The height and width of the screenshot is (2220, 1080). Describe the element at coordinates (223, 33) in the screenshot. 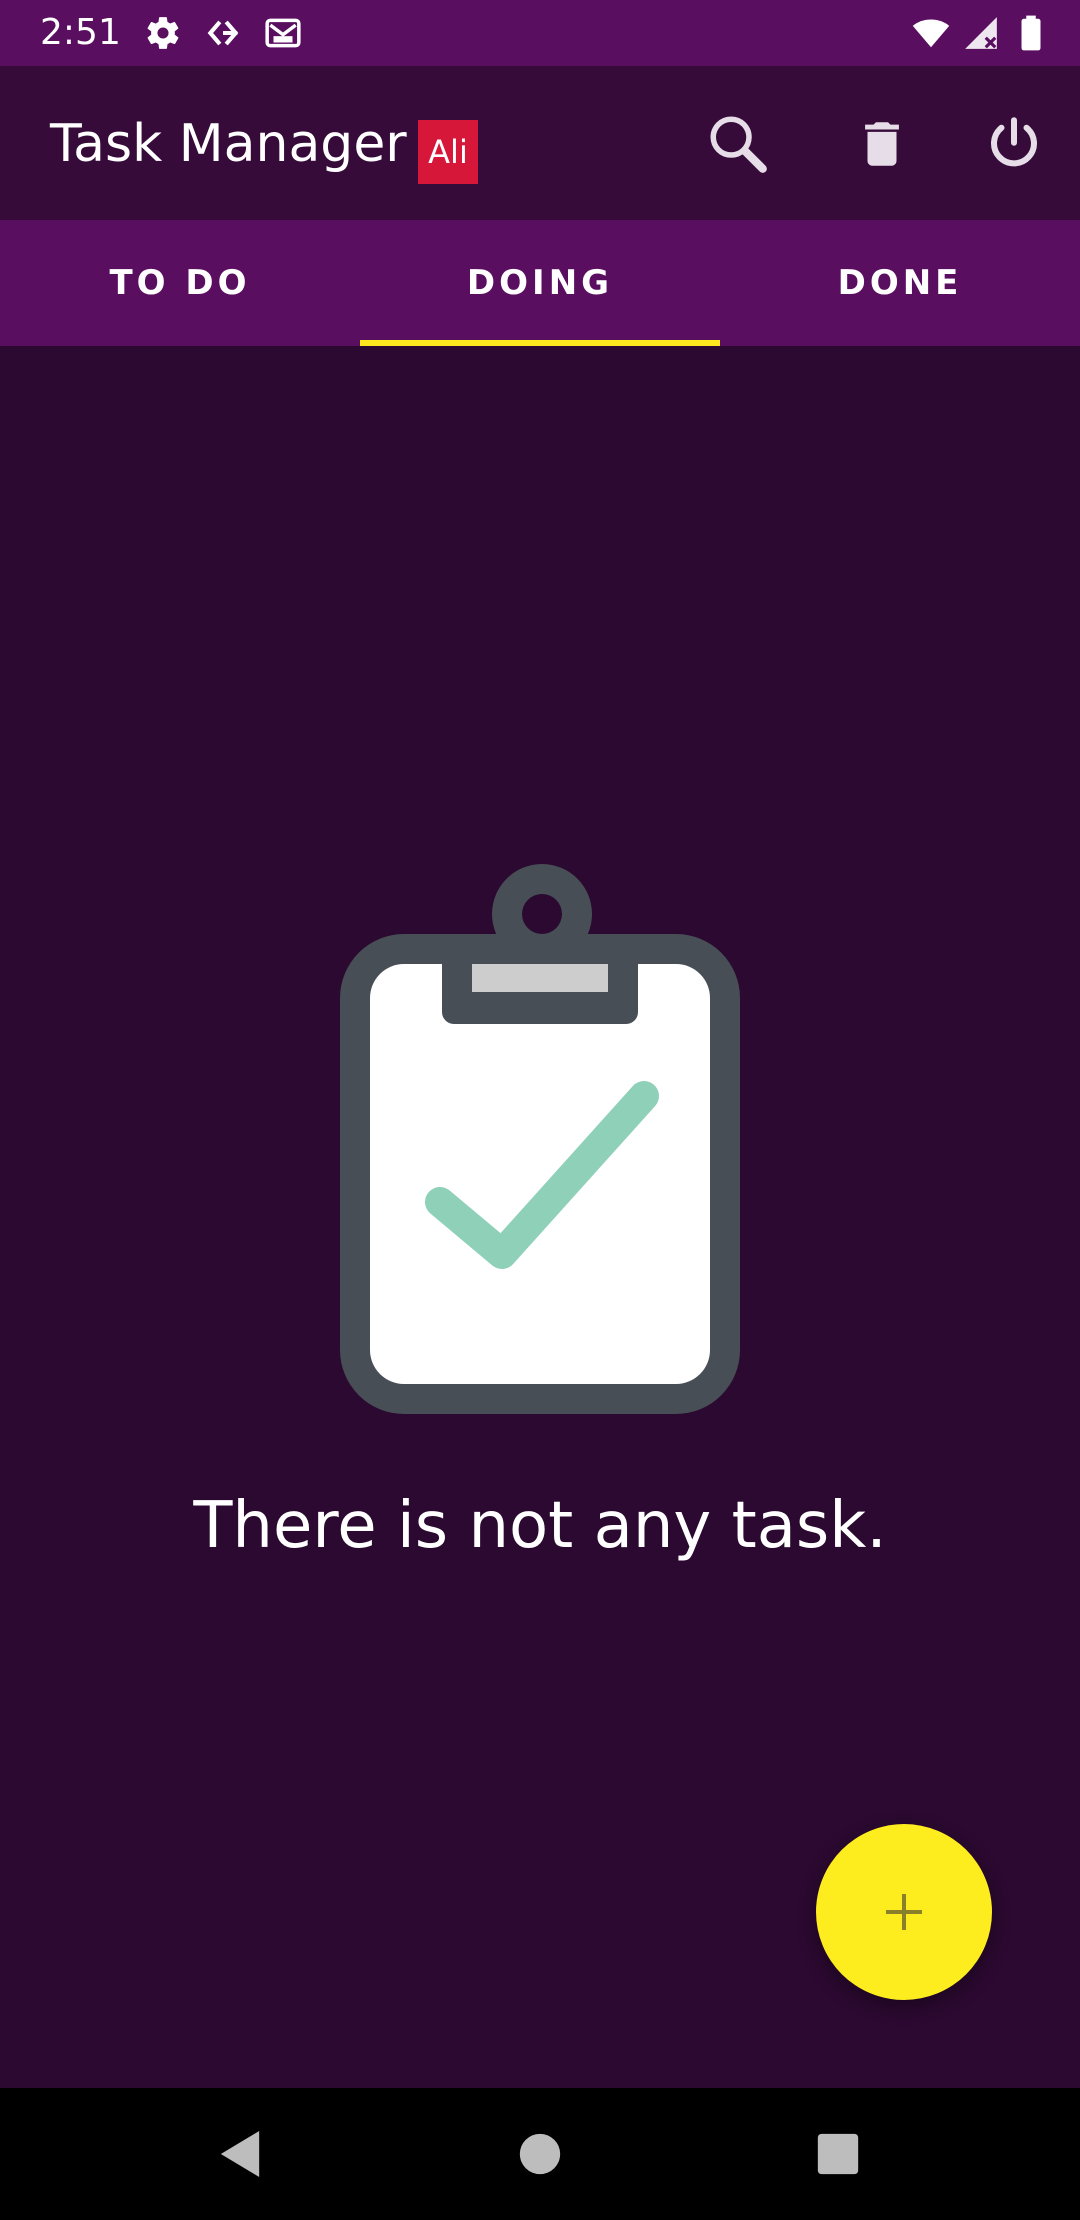

I see `cast-icon` at that location.